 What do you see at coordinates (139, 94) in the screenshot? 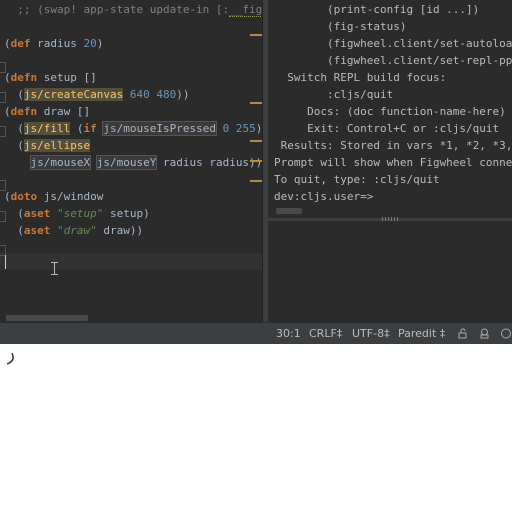
I see `code-token: 640` at bounding box center [139, 94].